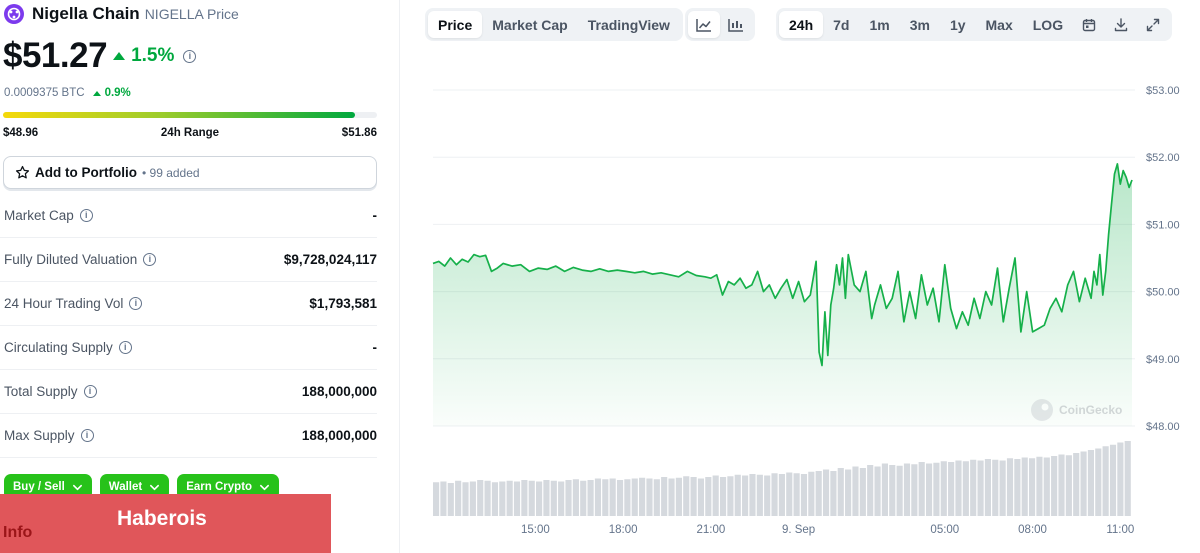  What do you see at coordinates (1163, 91) in the screenshot?
I see `y-tick-label: $53.00` at bounding box center [1163, 91].